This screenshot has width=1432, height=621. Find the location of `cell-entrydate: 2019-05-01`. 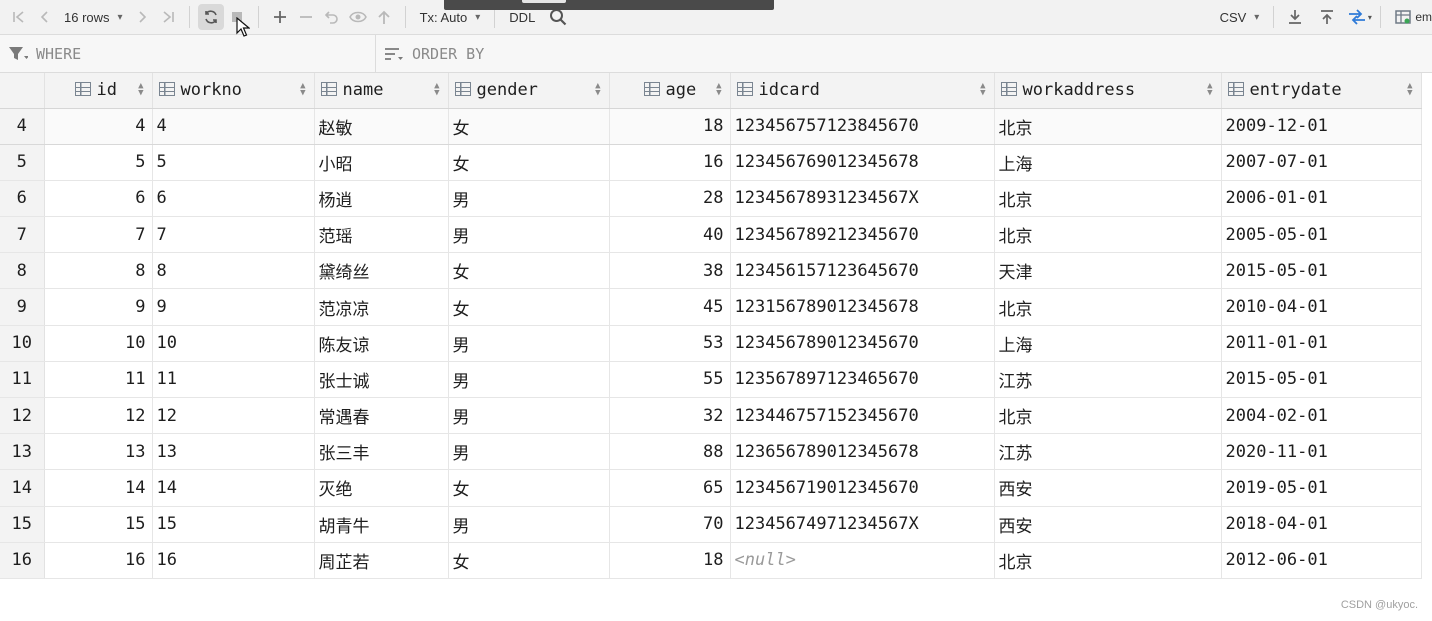

cell-entrydate: 2019-05-01 is located at coordinates (1321, 488).